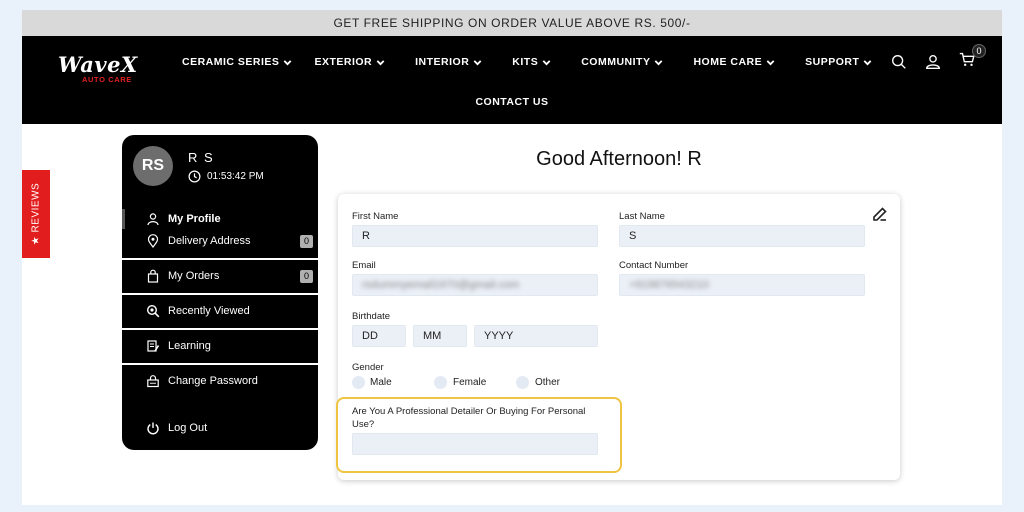 Image resolution: width=1024 pixels, height=512 pixels. Describe the element at coordinates (201, 157) in the screenshot. I see `user-name: R S` at that location.